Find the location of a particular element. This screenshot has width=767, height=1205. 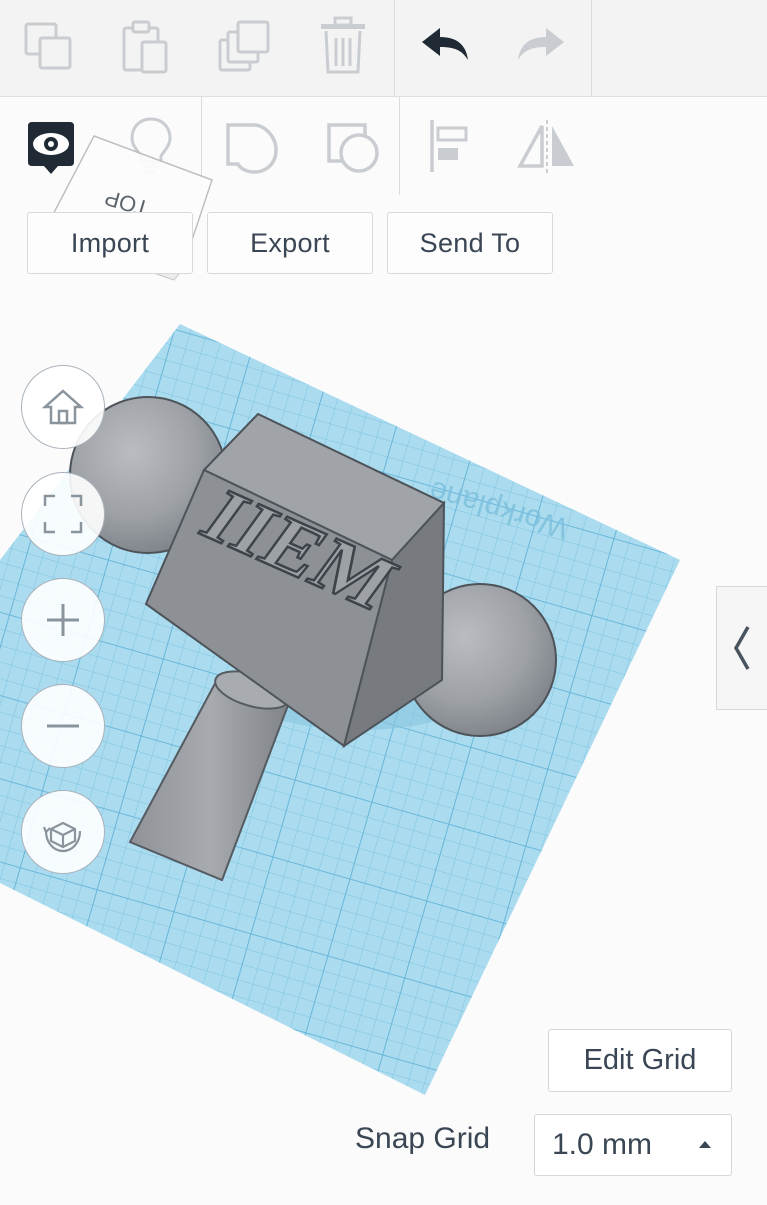

chevron-left-icon is located at coordinates (741, 648).